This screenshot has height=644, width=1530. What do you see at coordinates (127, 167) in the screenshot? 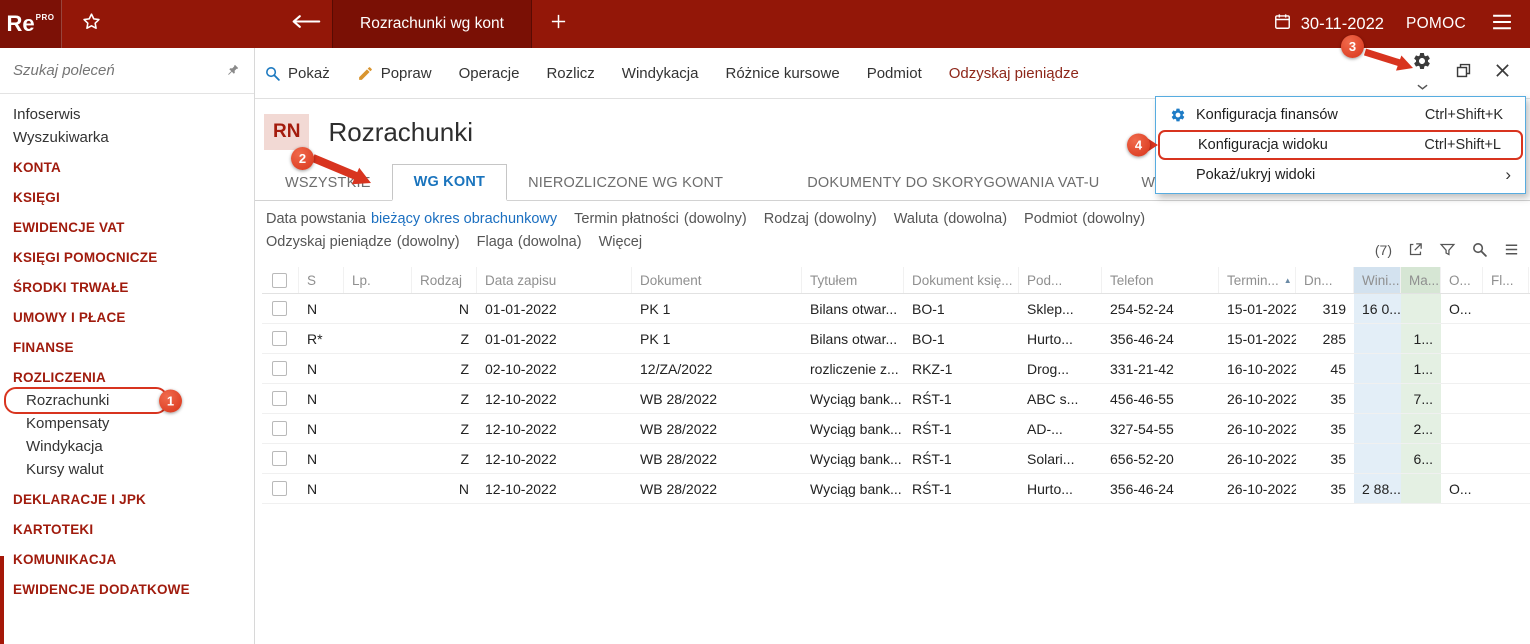
I see `sidebar-item-konta: KONTA` at bounding box center [127, 167].